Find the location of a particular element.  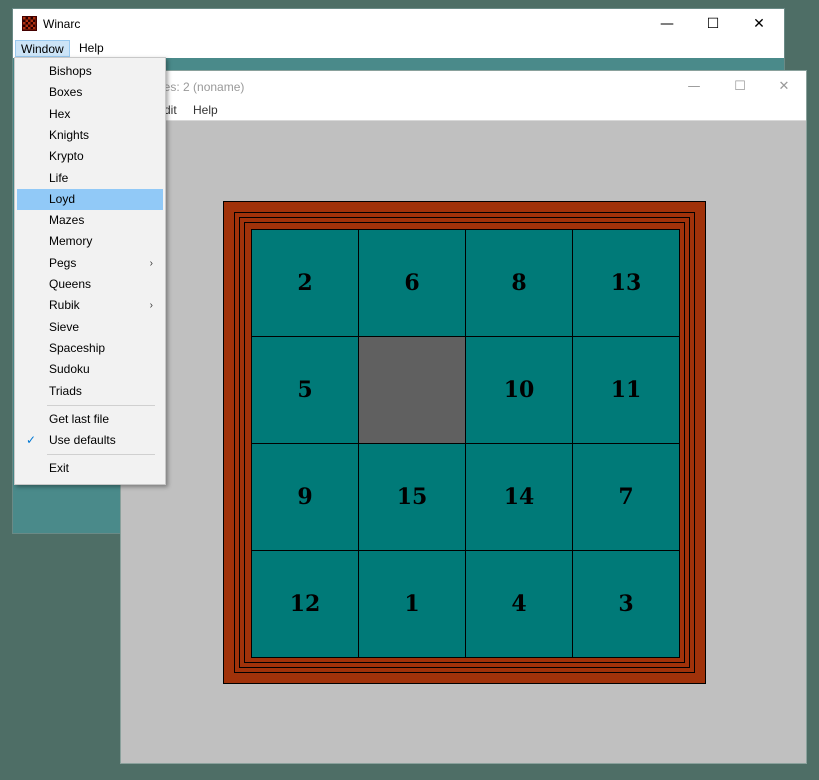

menu-item-bishops: Bishops is located at coordinates (90, 71).